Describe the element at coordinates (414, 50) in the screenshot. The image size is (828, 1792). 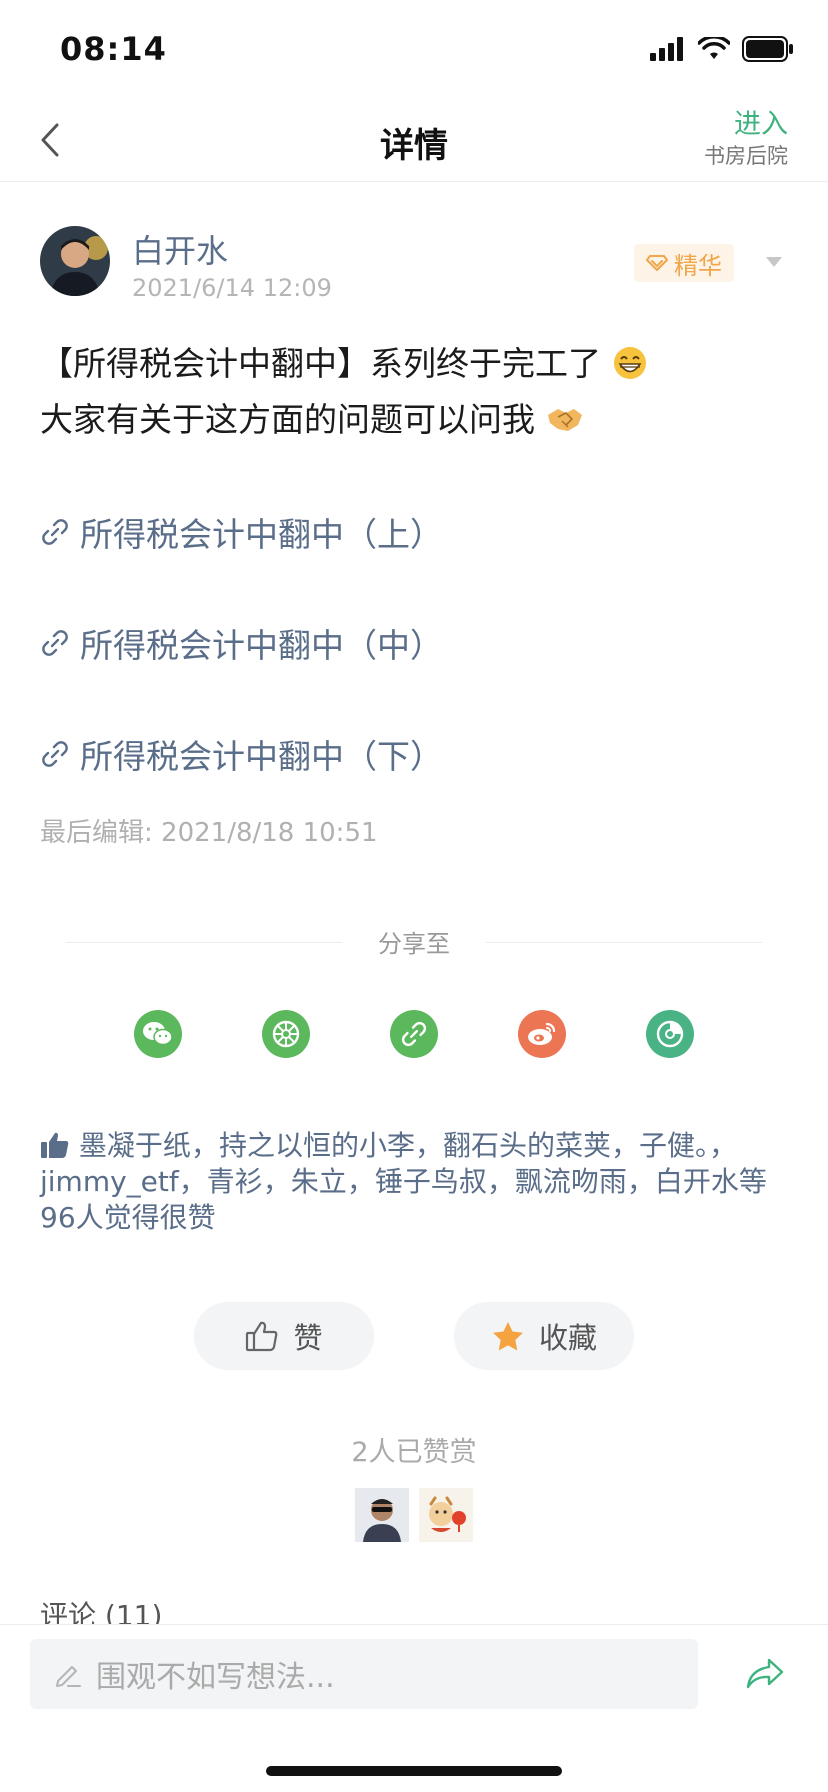
I see `status-bar: 08:14` at that location.